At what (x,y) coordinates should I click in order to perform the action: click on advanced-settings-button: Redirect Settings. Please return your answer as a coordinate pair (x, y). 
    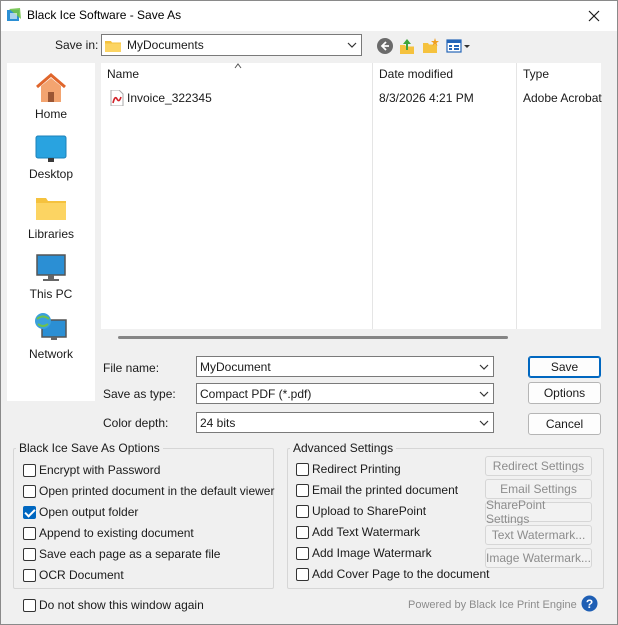
    Looking at the image, I should click on (538, 466).